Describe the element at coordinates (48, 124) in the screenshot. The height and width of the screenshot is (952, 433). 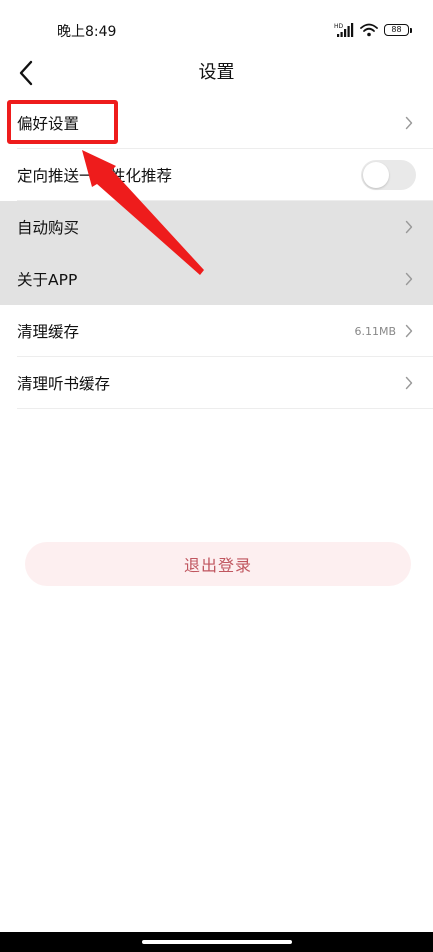
I see `row-label: 偏好设置` at that location.